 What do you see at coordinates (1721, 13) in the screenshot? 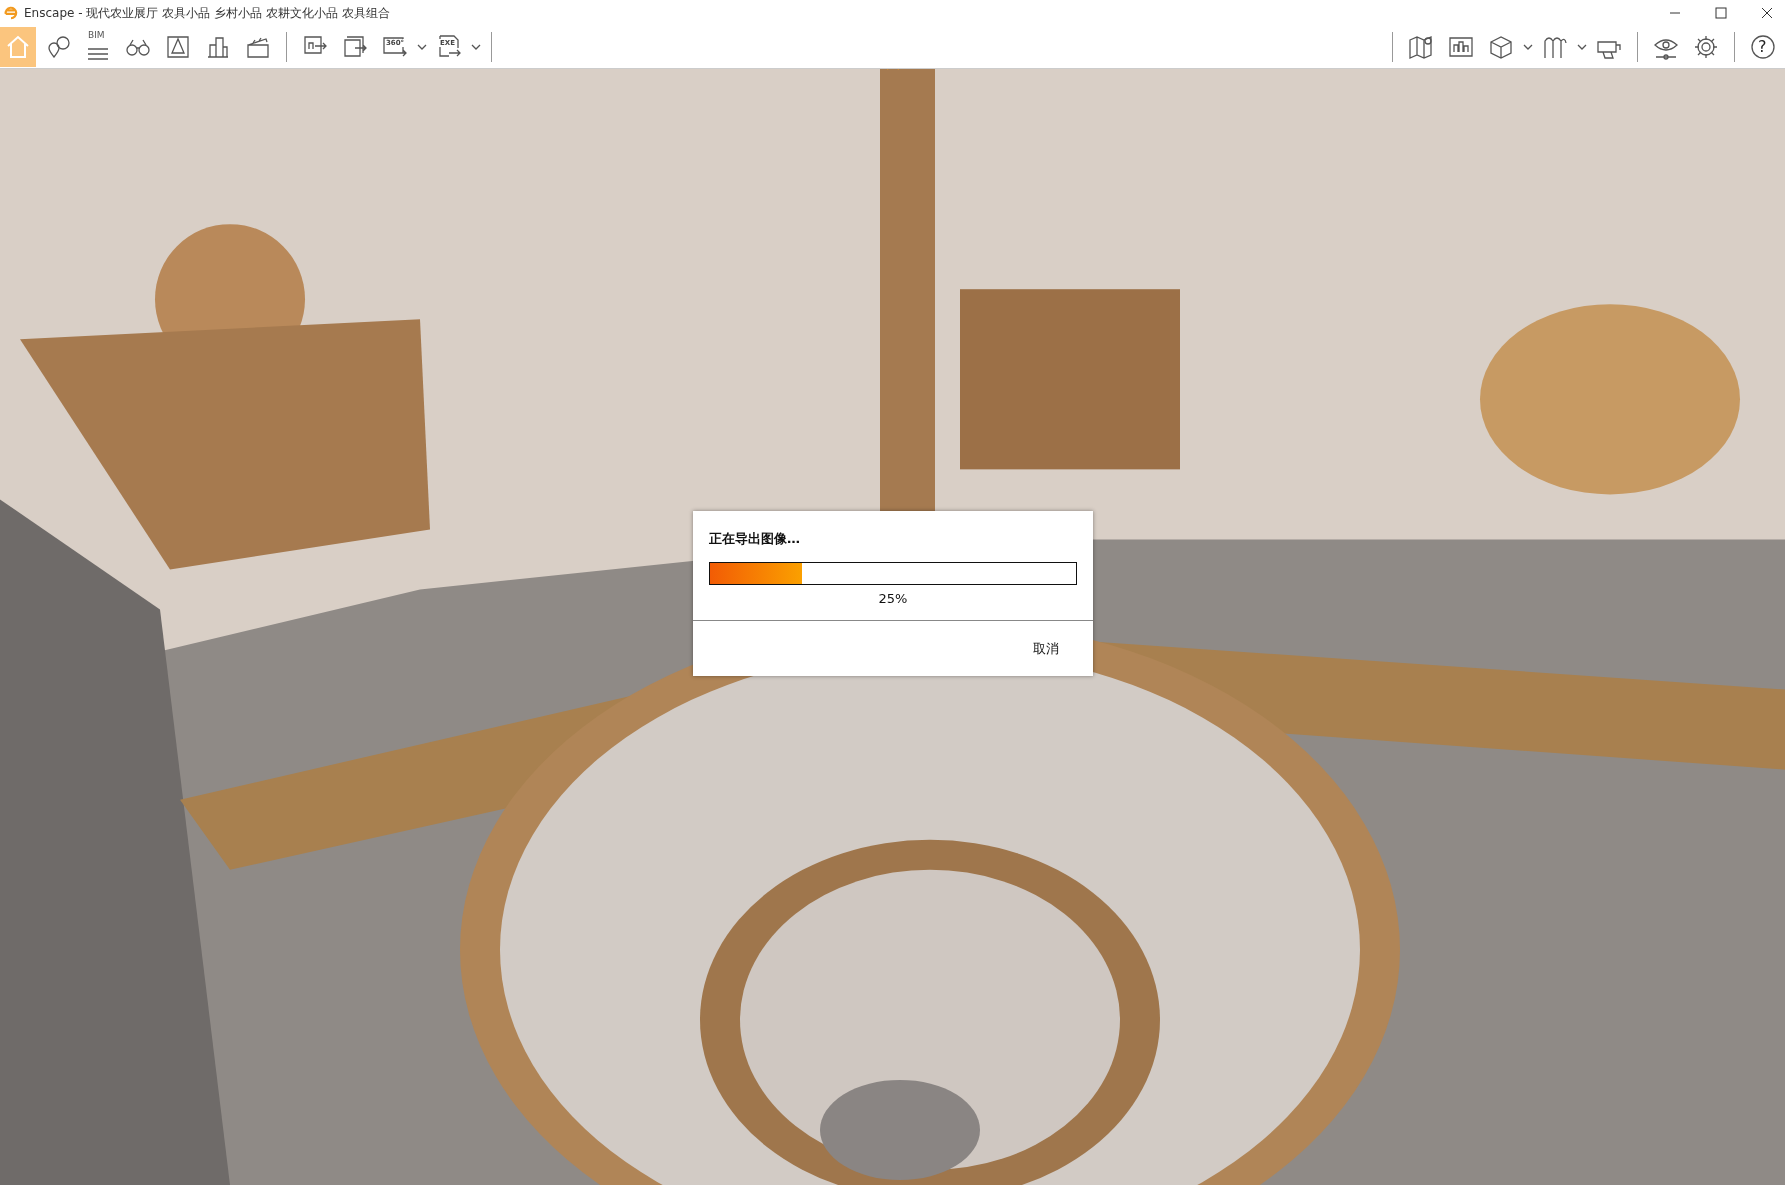
I see `maximize-icon` at bounding box center [1721, 13].